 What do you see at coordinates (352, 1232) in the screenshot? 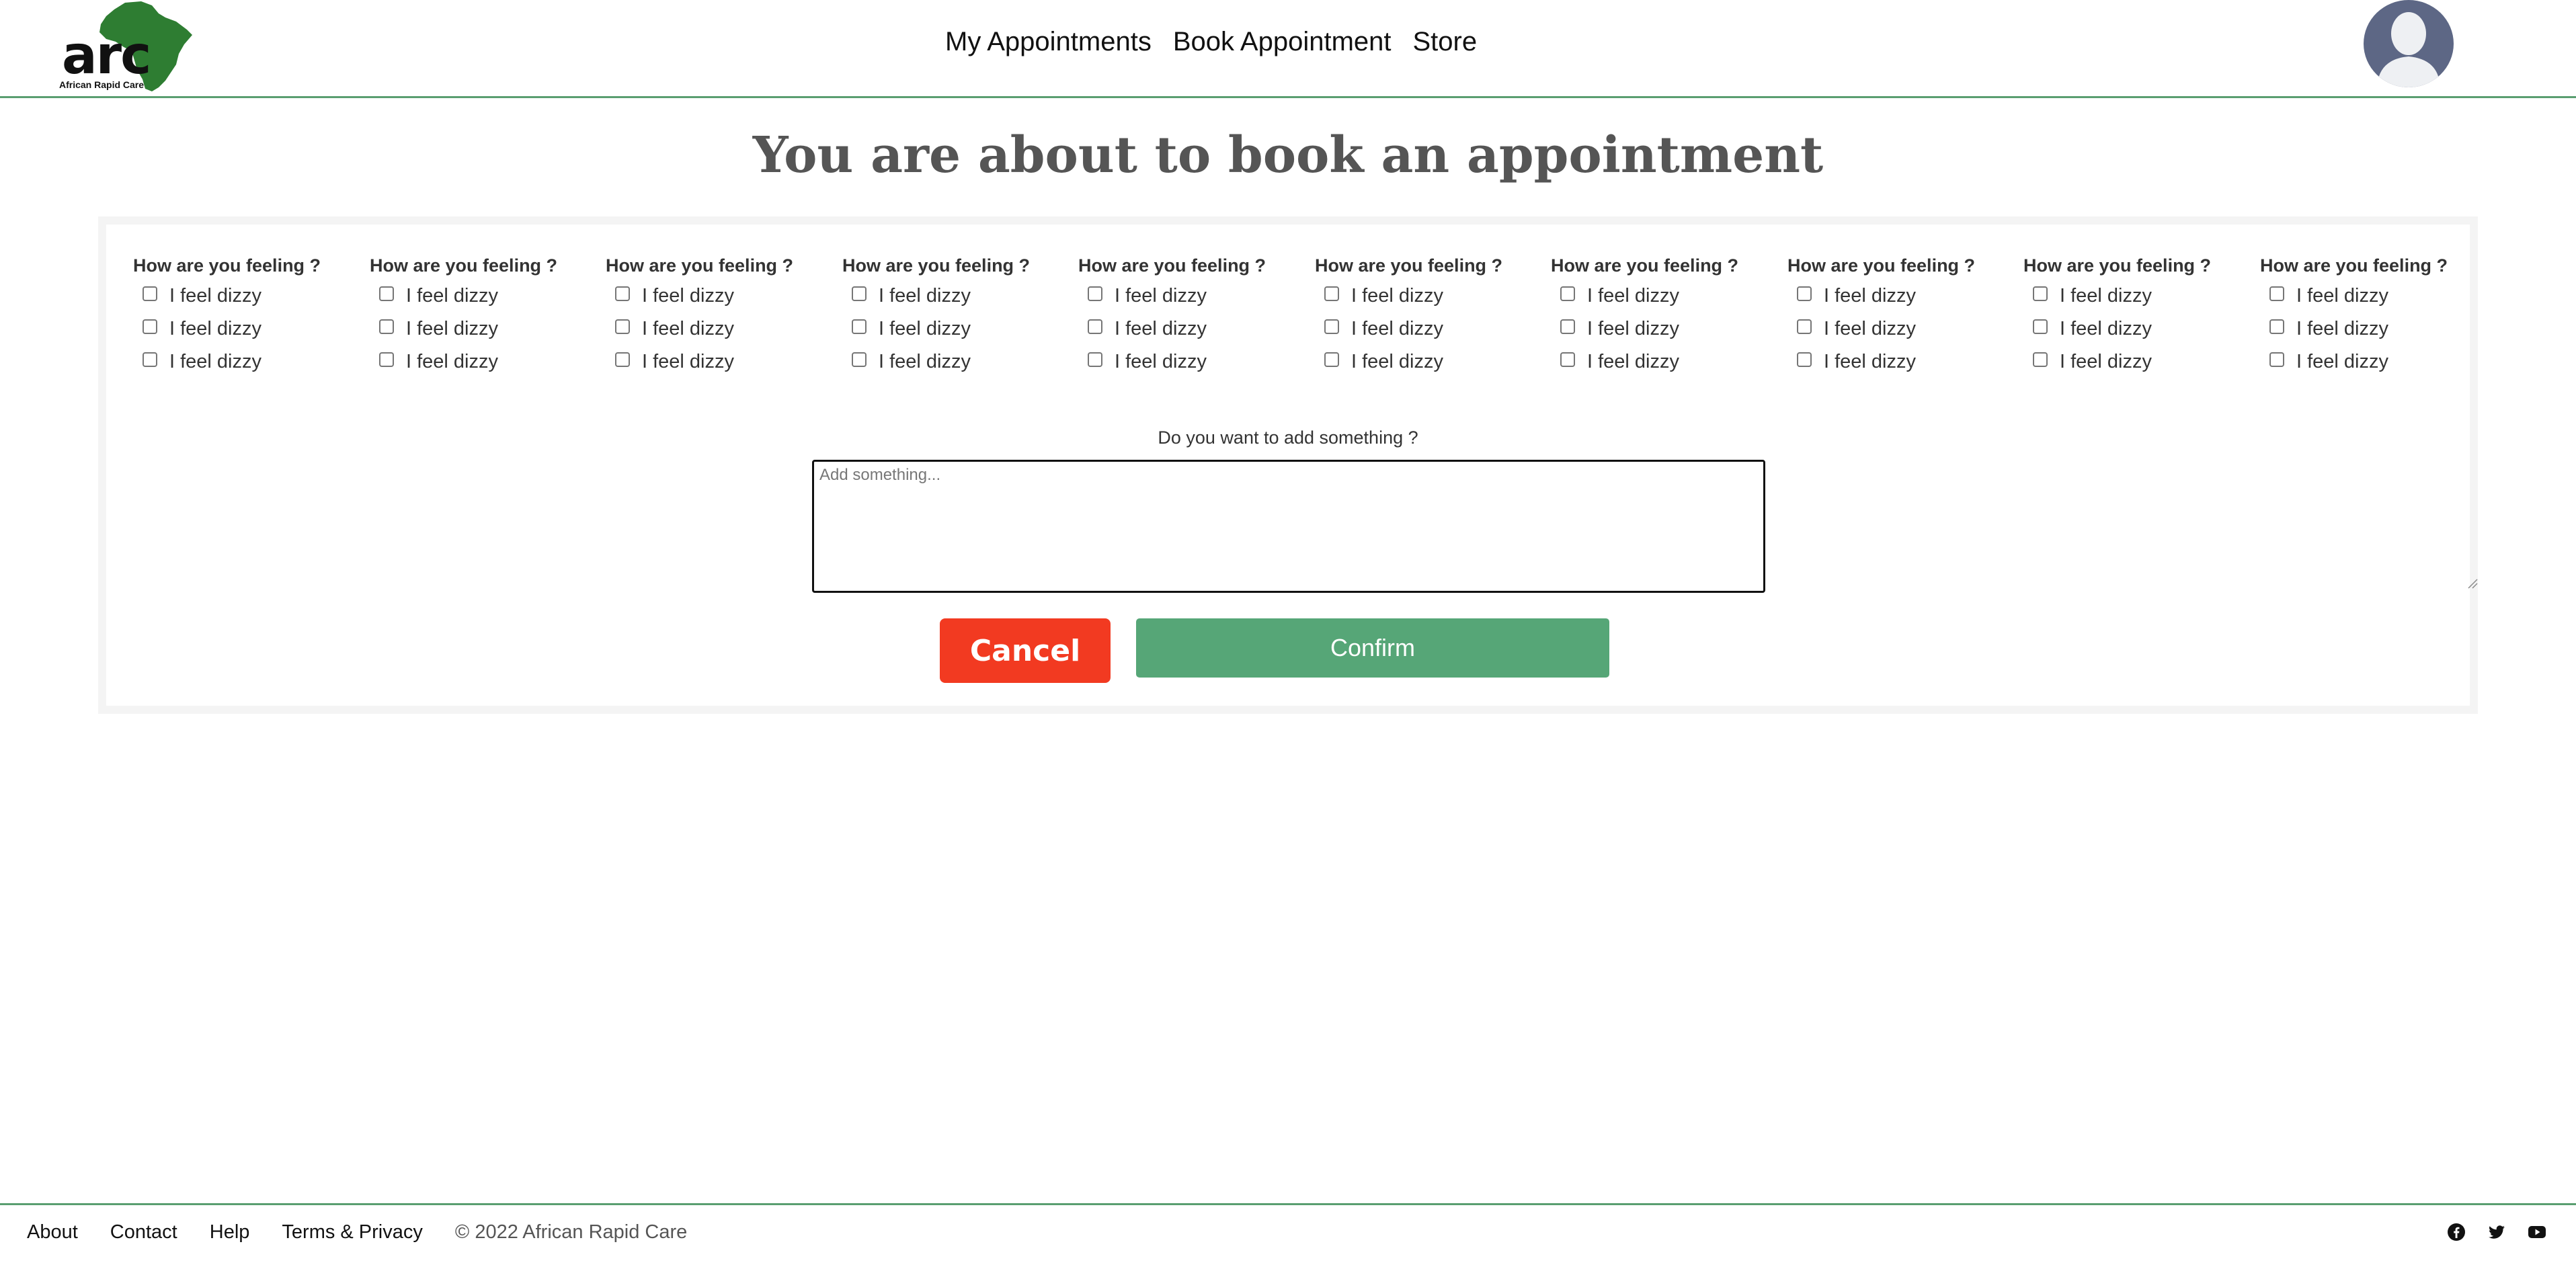
I see `footer-link-terms-privacy: Terms & Privacy` at bounding box center [352, 1232].